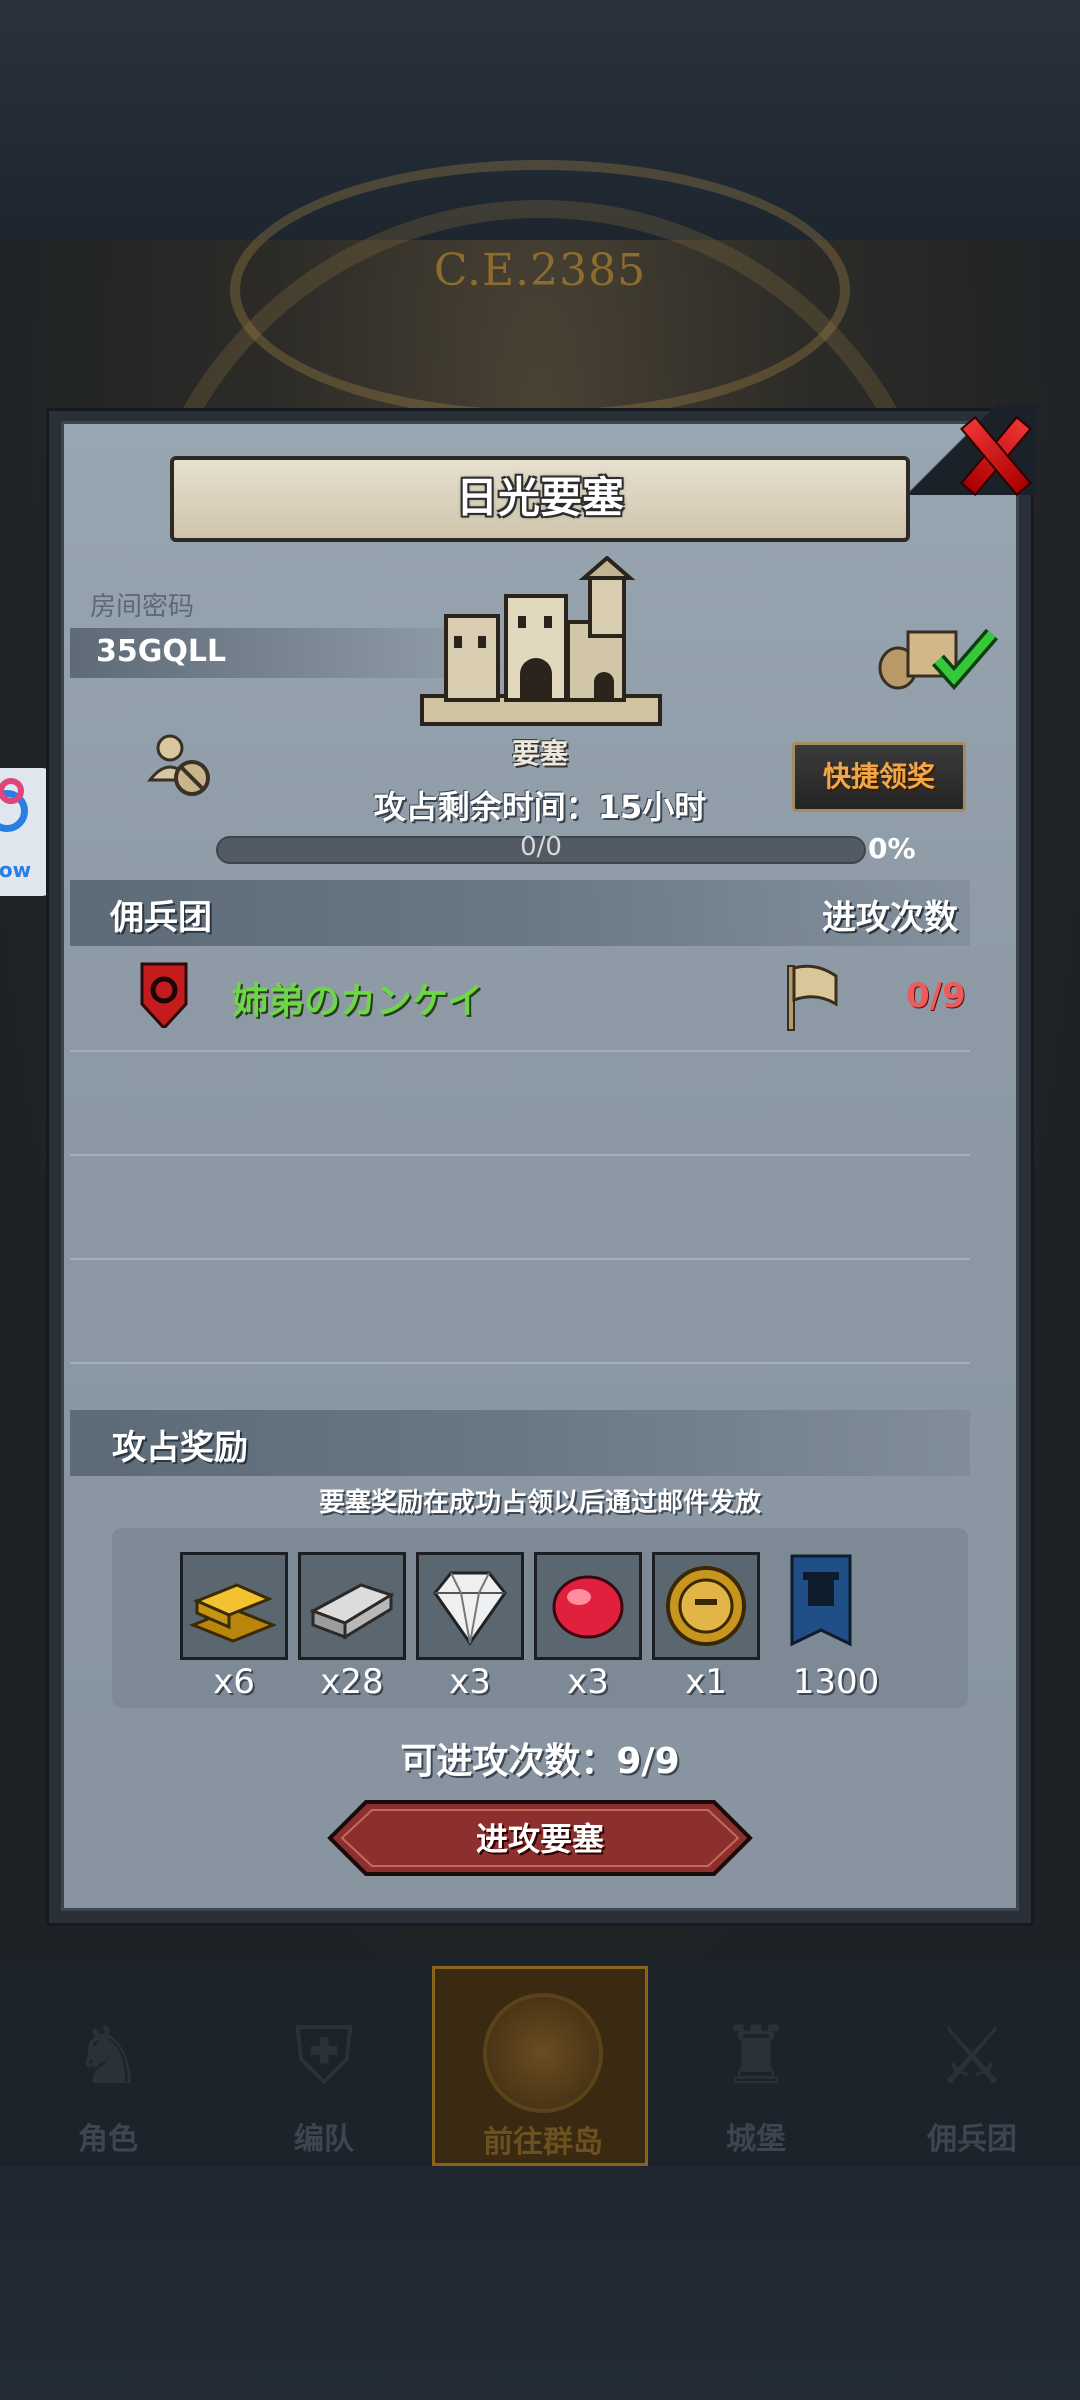 The image size is (1080, 2400). I want to click on reward-item-gold, so click(234, 1606).